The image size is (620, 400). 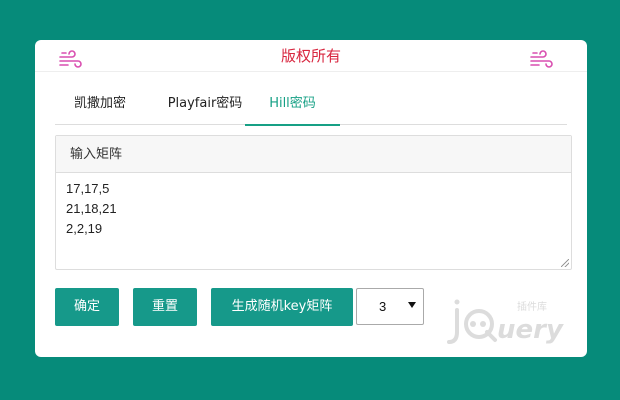 What do you see at coordinates (313, 154) in the screenshot?
I see `panel-heading: 输入矩阵` at bounding box center [313, 154].